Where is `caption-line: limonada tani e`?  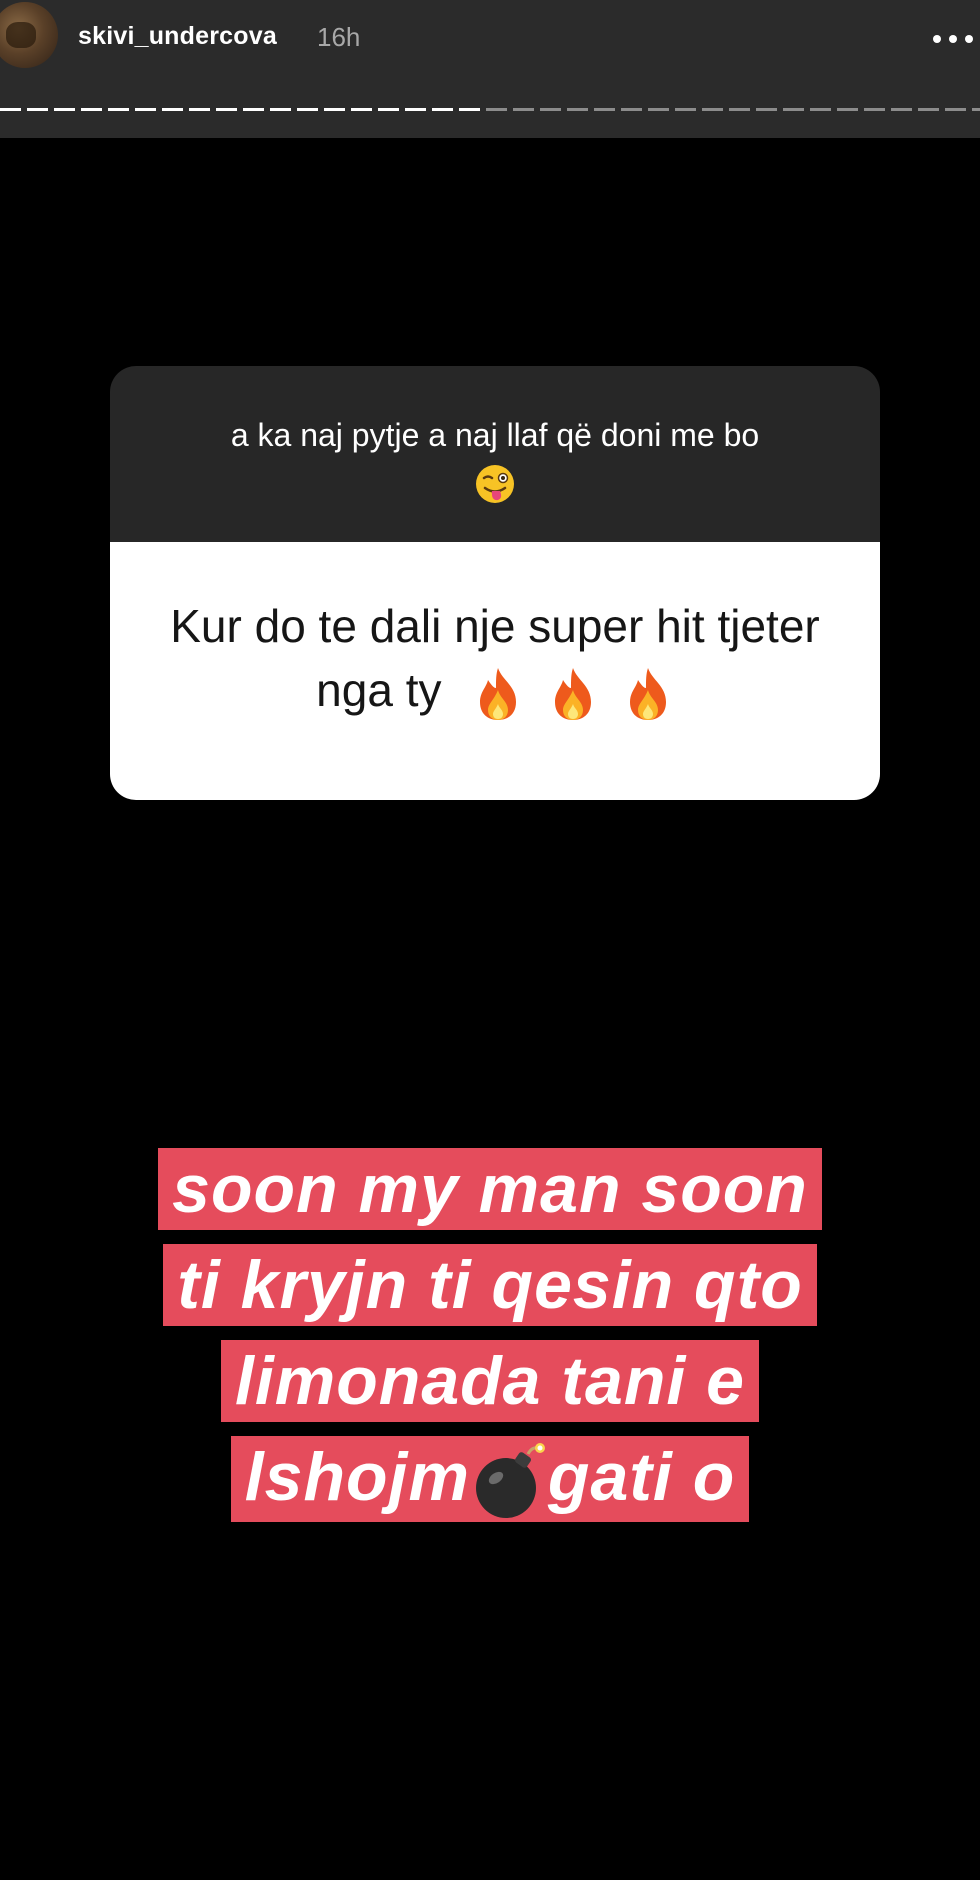 caption-line: limonada tani e is located at coordinates (490, 1381).